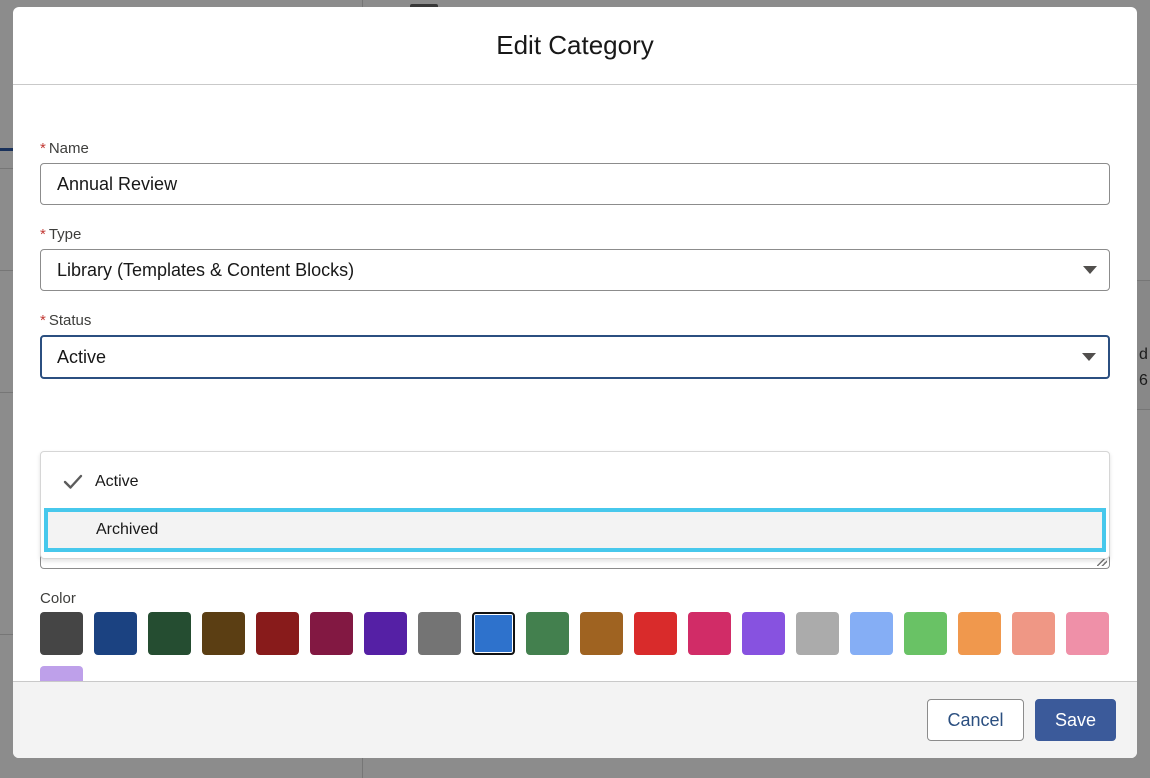 This screenshot has width=1150, height=778. What do you see at coordinates (575, 530) in the screenshot?
I see `status-option-archived: Archived` at bounding box center [575, 530].